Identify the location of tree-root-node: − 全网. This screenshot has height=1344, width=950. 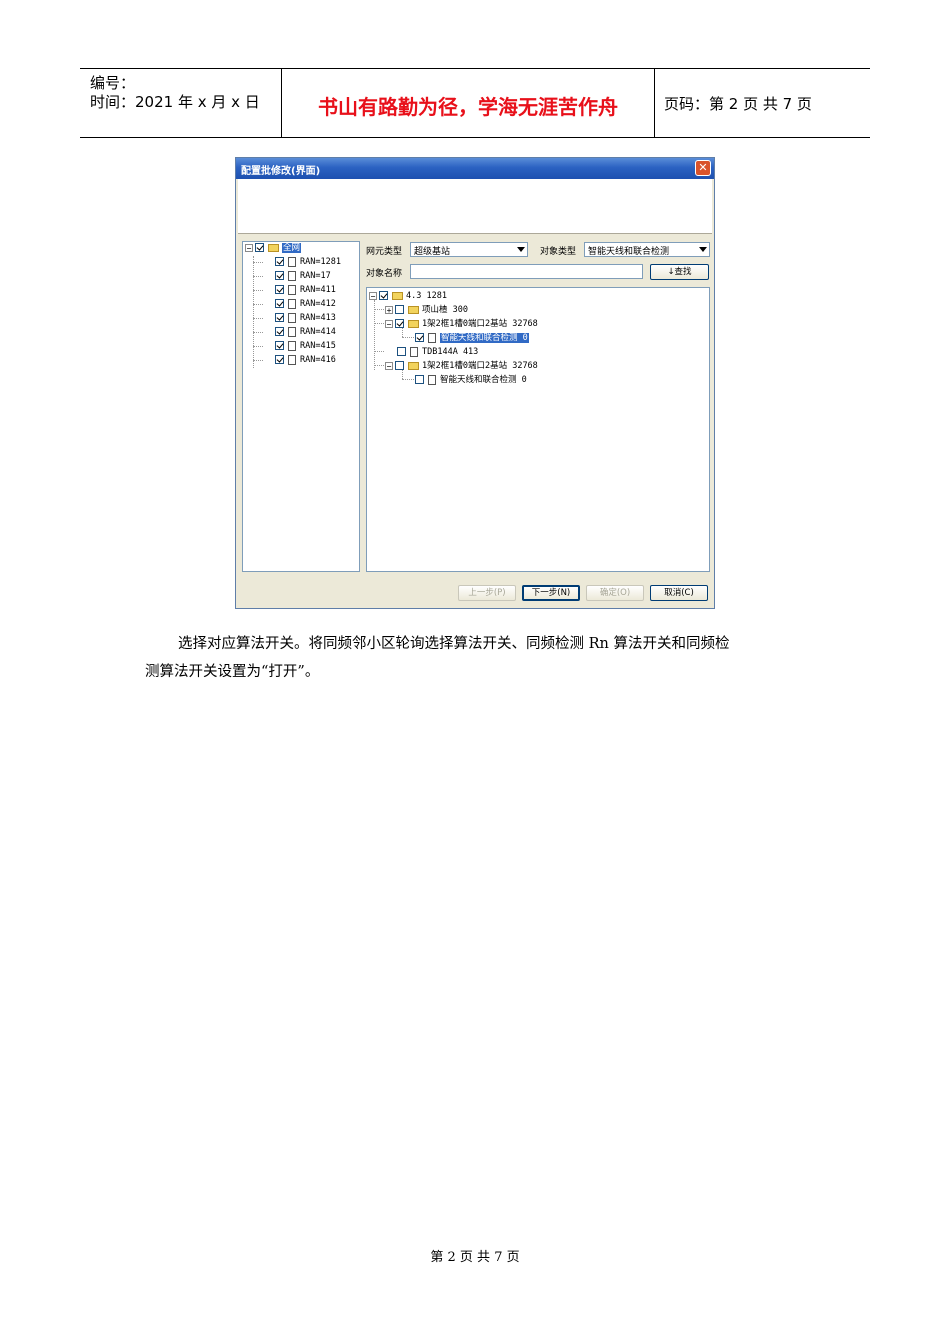
(273, 248).